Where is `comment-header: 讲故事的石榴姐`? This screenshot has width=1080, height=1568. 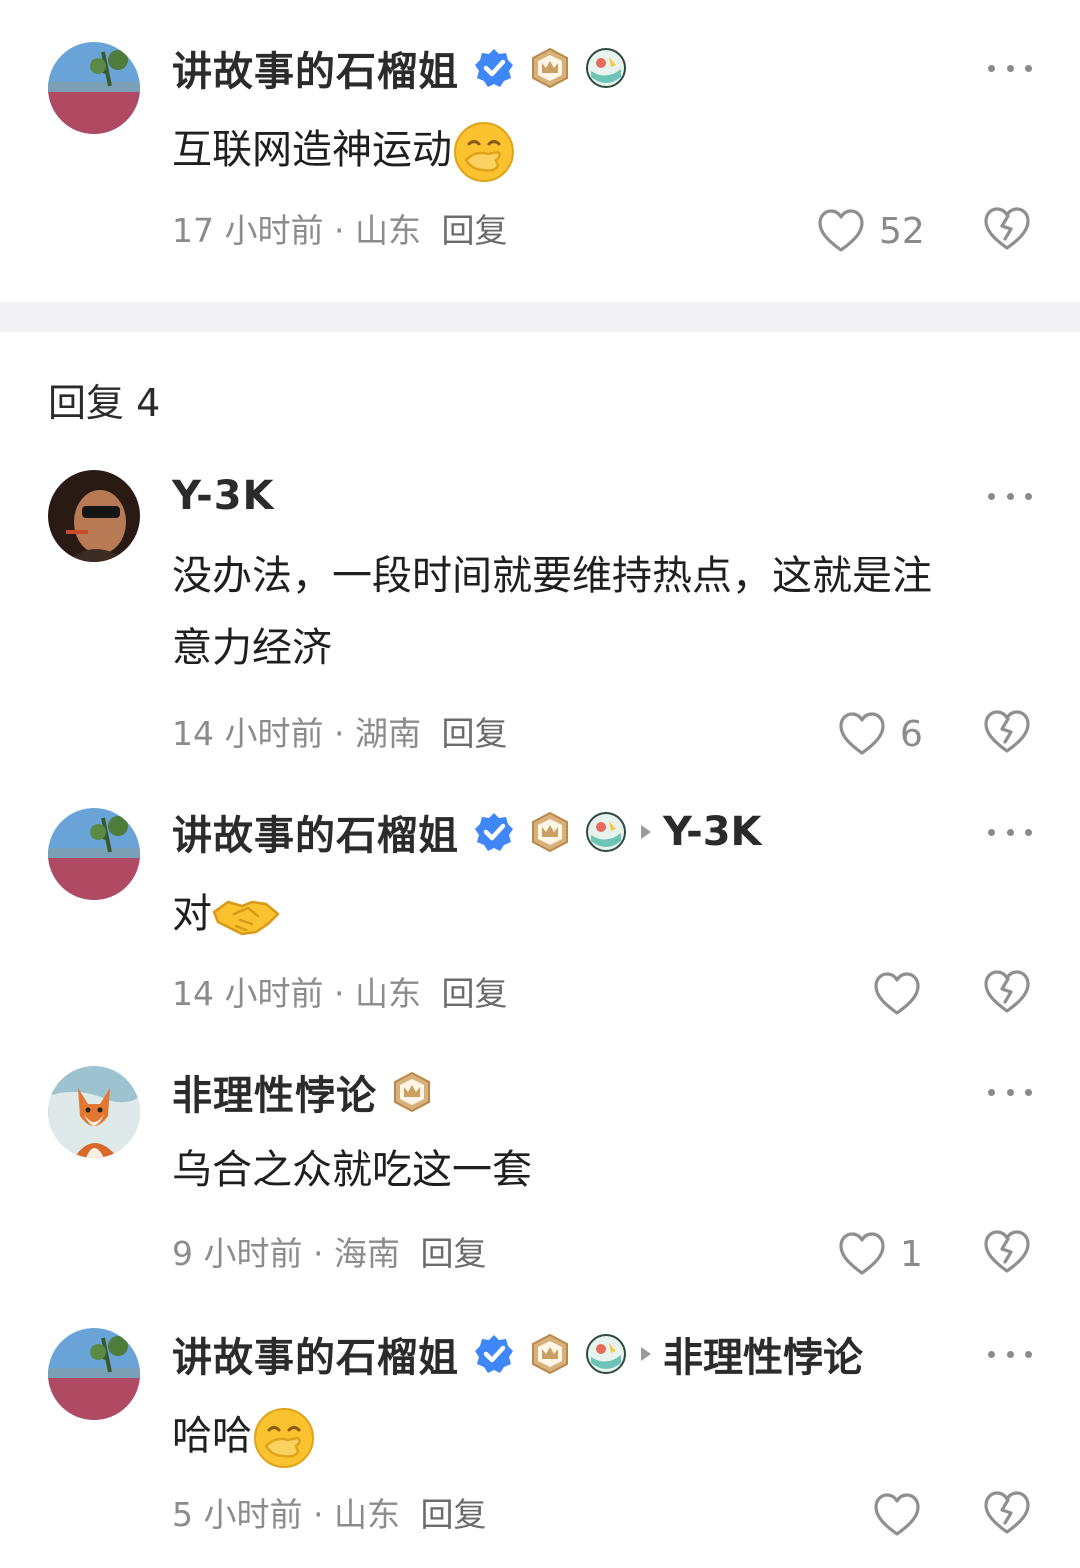
comment-header: 讲故事的石榴姐 is located at coordinates (399, 68).